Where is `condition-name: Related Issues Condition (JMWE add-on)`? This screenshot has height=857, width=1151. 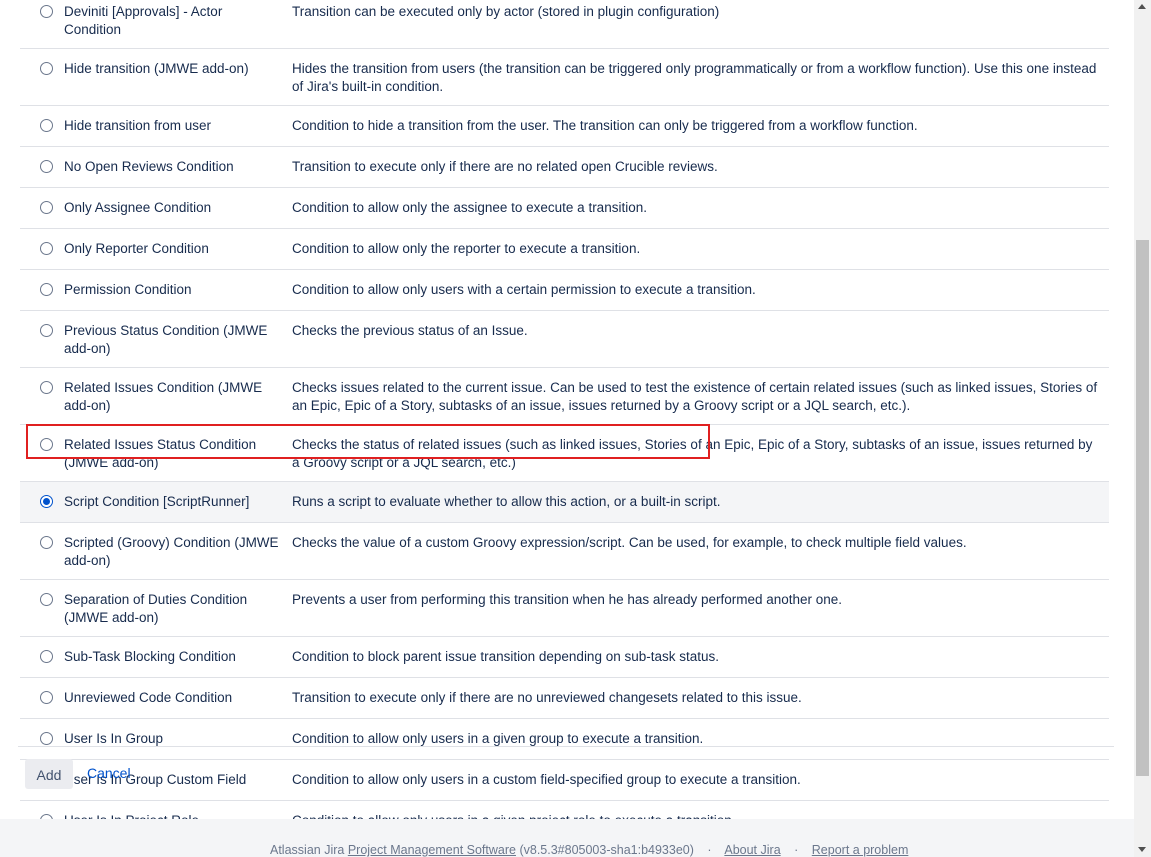 condition-name: Related Issues Condition (JMWE add-on) is located at coordinates (178, 396).